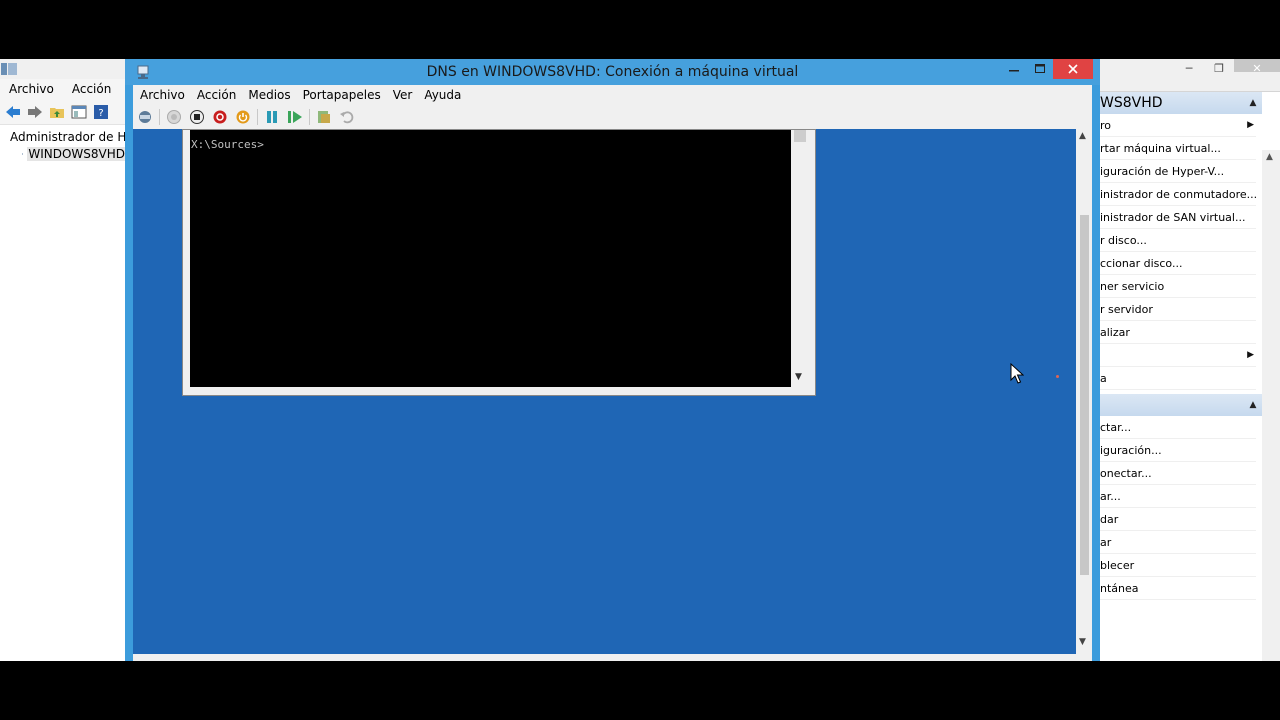 This screenshot has width=1280, height=720. I want to click on action-item-label: alizar, so click(1115, 332).